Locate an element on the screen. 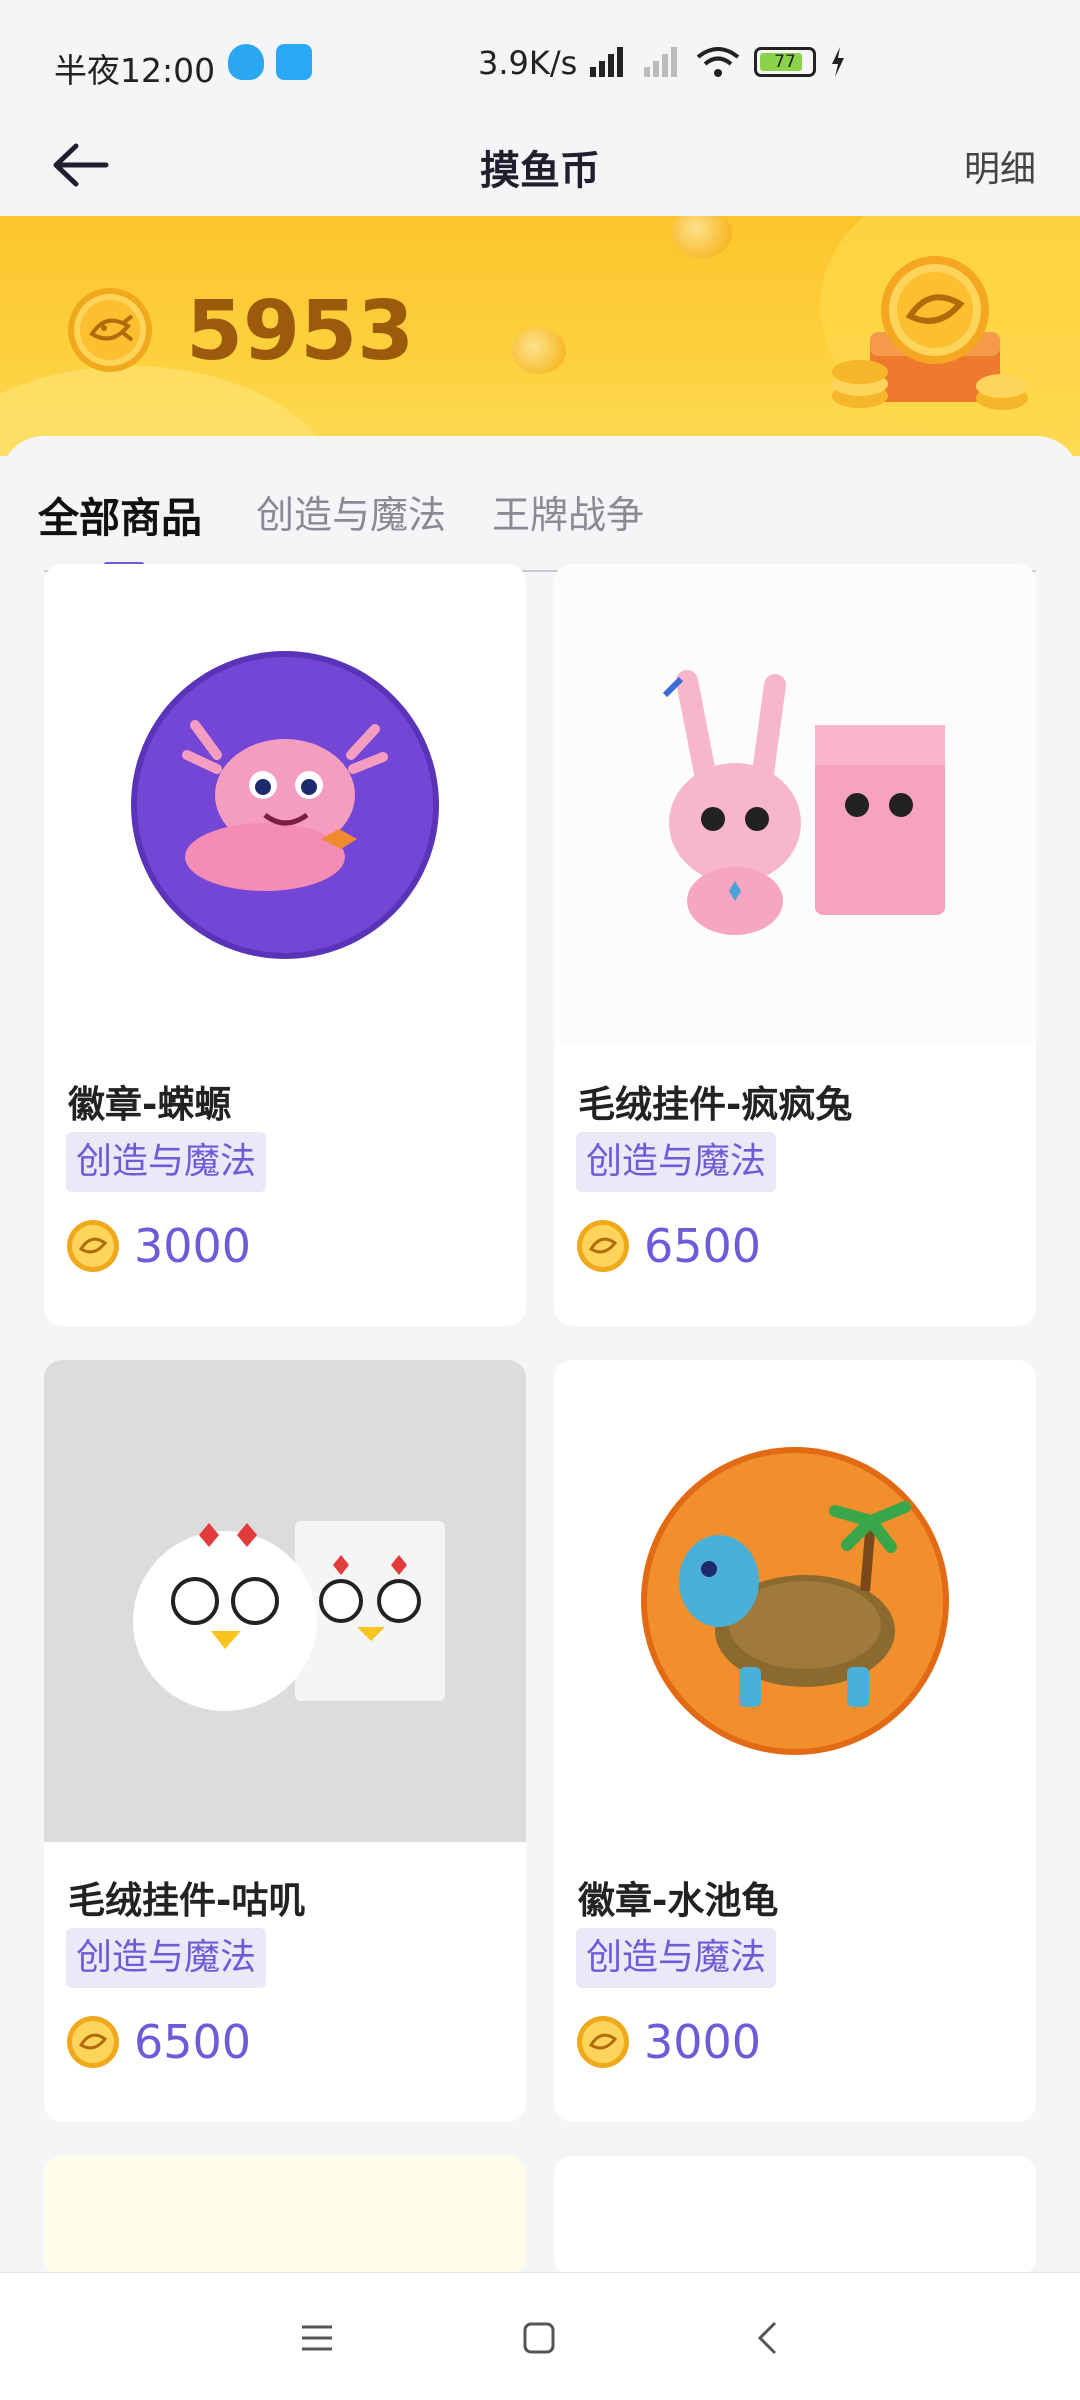  bunny-plush-image is located at coordinates (803, 802).